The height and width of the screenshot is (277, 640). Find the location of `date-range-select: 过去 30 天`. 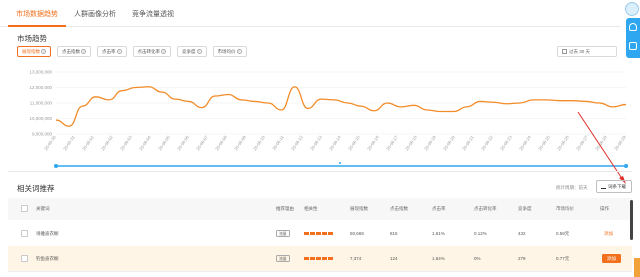

date-range-select: 过去 30 天 is located at coordinates (587, 51).